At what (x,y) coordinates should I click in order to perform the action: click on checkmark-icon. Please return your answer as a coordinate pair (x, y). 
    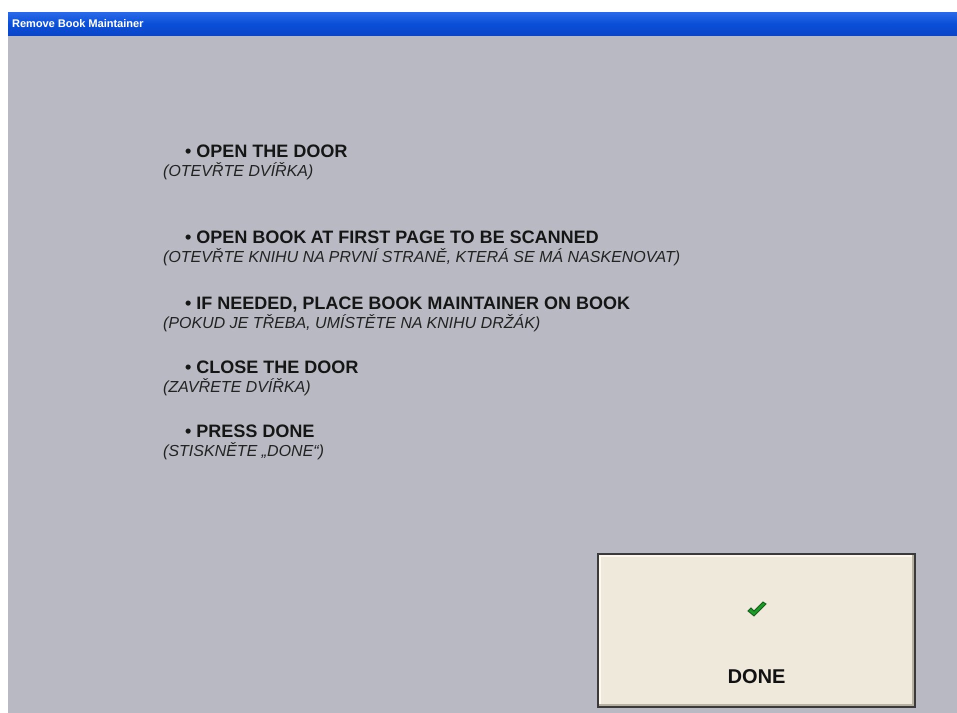
    Looking at the image, I should click on (757, 610).